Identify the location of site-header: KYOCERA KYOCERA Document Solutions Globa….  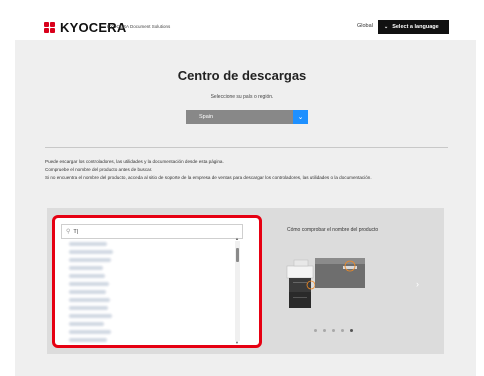
(242, 20).